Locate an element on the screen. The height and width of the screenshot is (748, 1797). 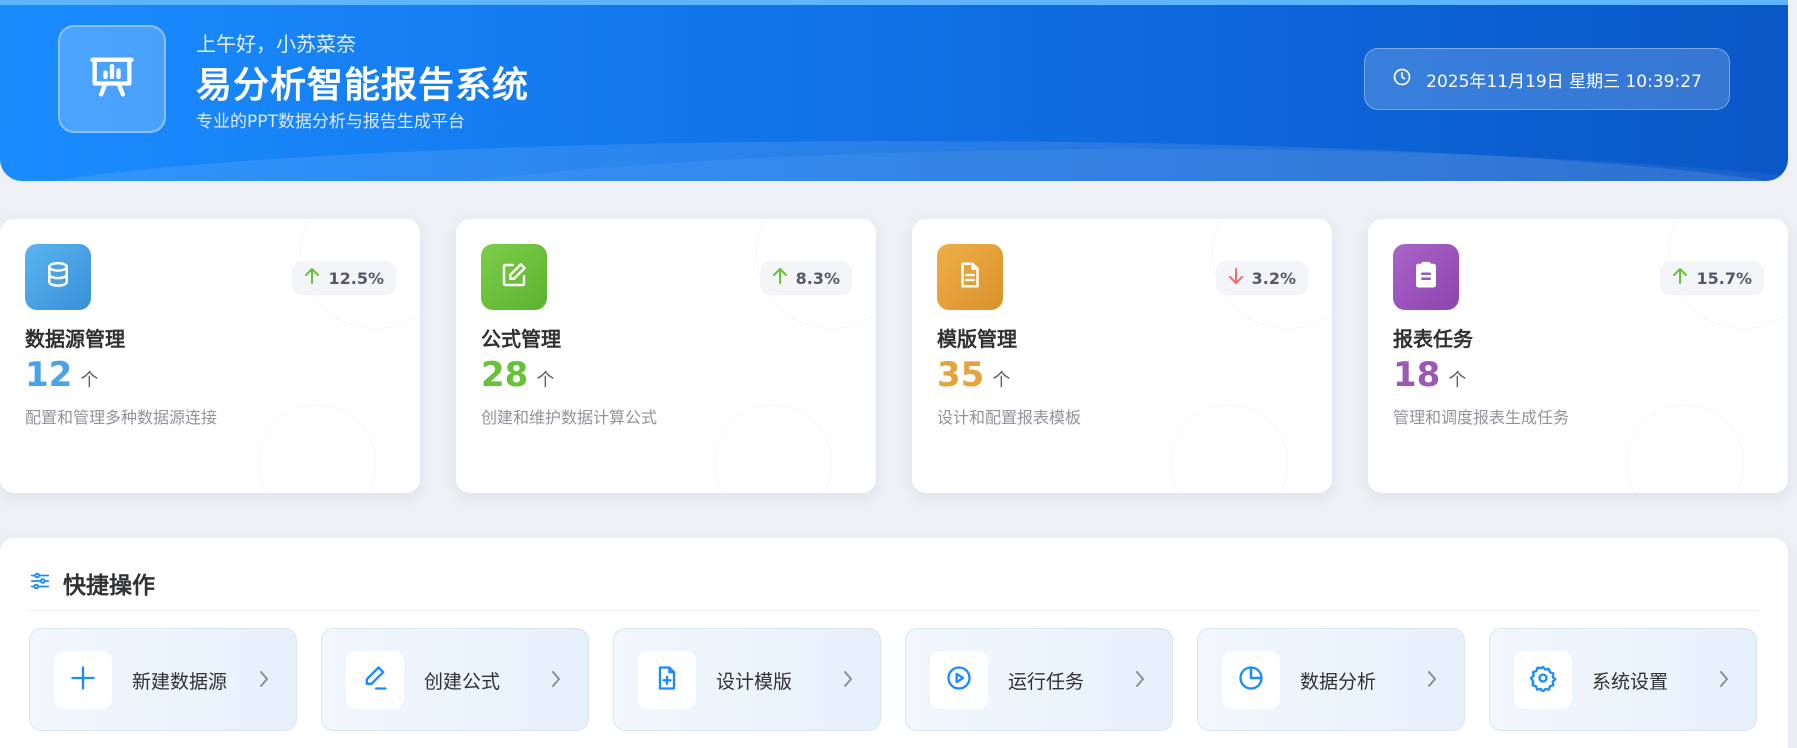
card-value: 18 个 is located at coordinates (1429, 375).